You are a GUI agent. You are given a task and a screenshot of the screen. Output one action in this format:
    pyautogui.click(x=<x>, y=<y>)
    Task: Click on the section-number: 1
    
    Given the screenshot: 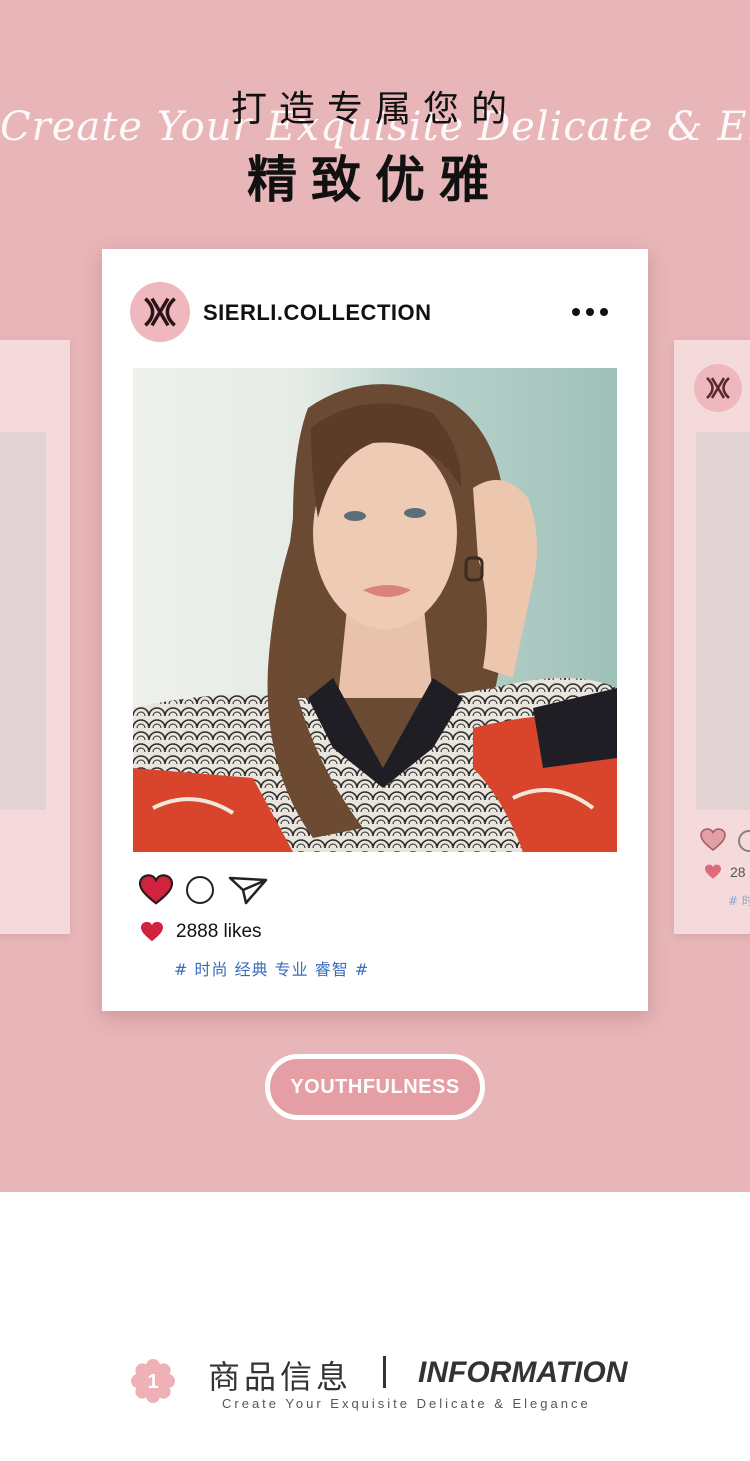 What is the action you would take?
    pyautogui.click(x=152, y=1382)
    